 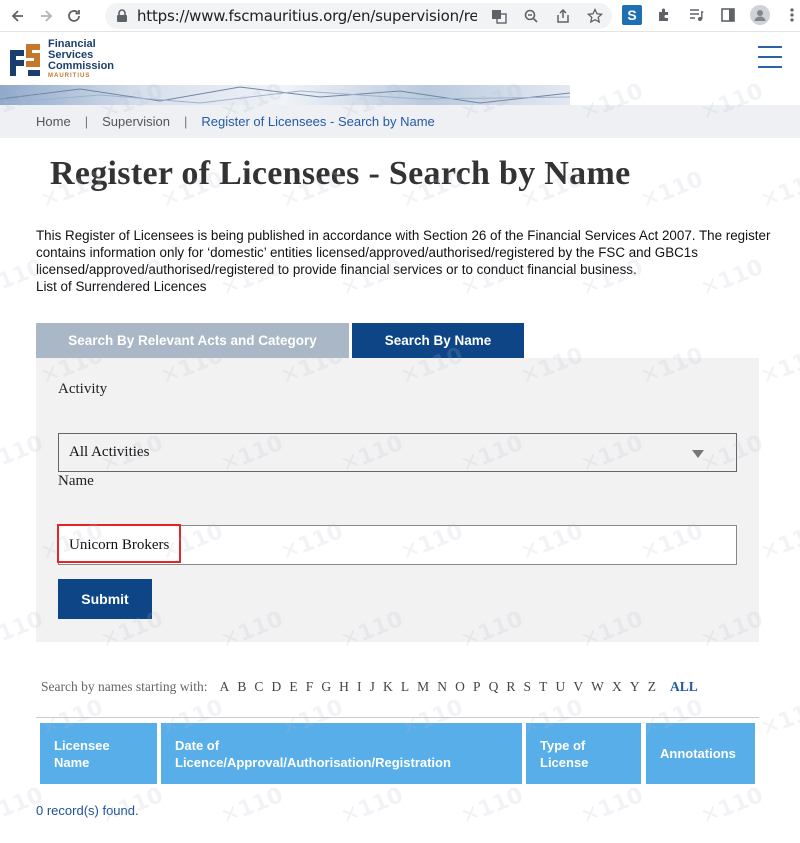 I want to click on logo-line-mauritius: MAURITIUS, so click(x=69, y=76).